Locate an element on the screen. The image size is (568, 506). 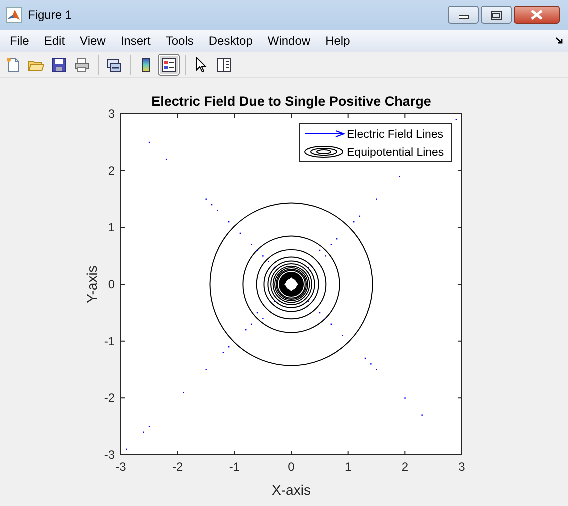
x-tick-label: -3 is located at coordinates (121, 467).